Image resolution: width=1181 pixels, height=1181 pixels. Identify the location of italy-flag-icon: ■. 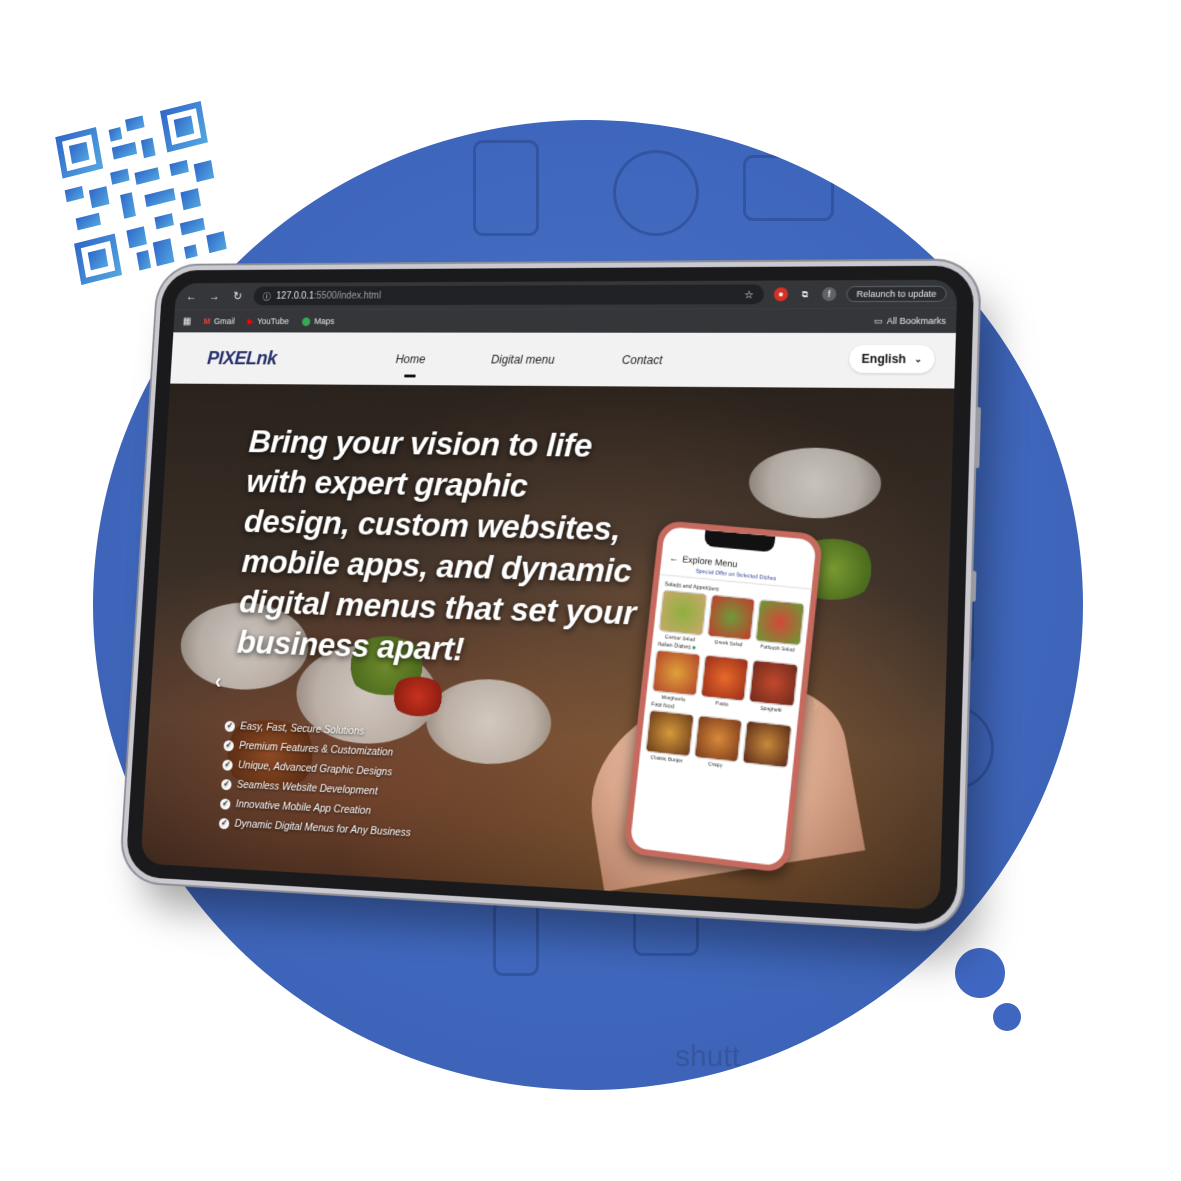
(693, 648).